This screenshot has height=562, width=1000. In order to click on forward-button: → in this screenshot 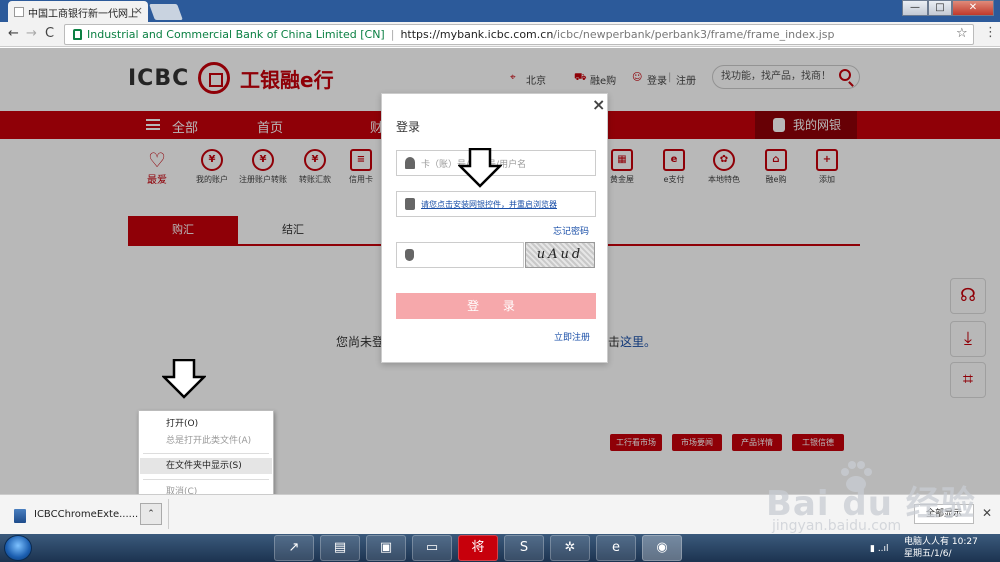, I will do `click(31, 33)`.